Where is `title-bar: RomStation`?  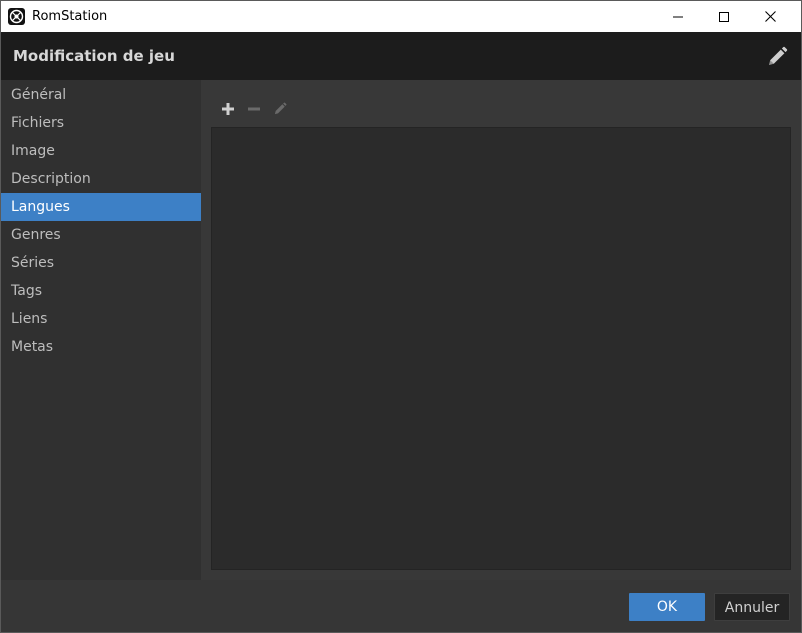 title-bar: RomStation is located at coordinates (401, 16).